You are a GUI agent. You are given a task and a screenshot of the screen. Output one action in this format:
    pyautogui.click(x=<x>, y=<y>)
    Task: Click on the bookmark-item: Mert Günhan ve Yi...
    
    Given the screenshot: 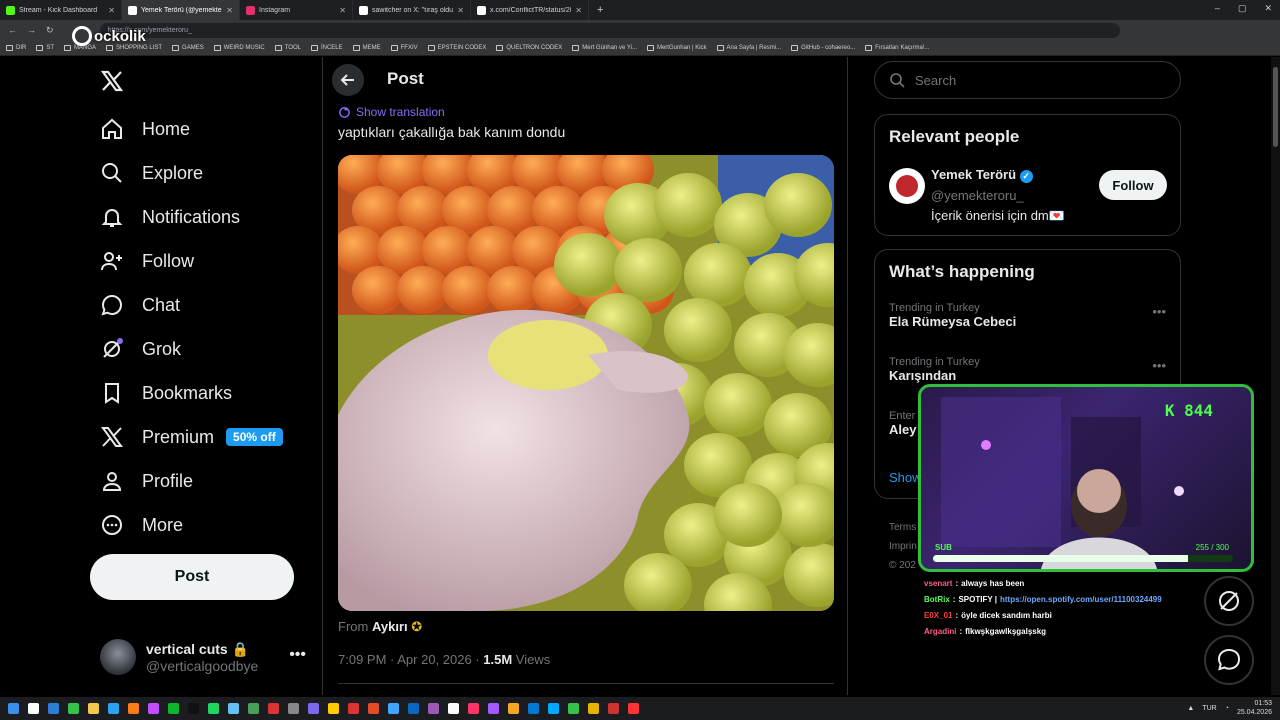 What is the action you would take?
    pyautogui.click(x=604, y=47)
    